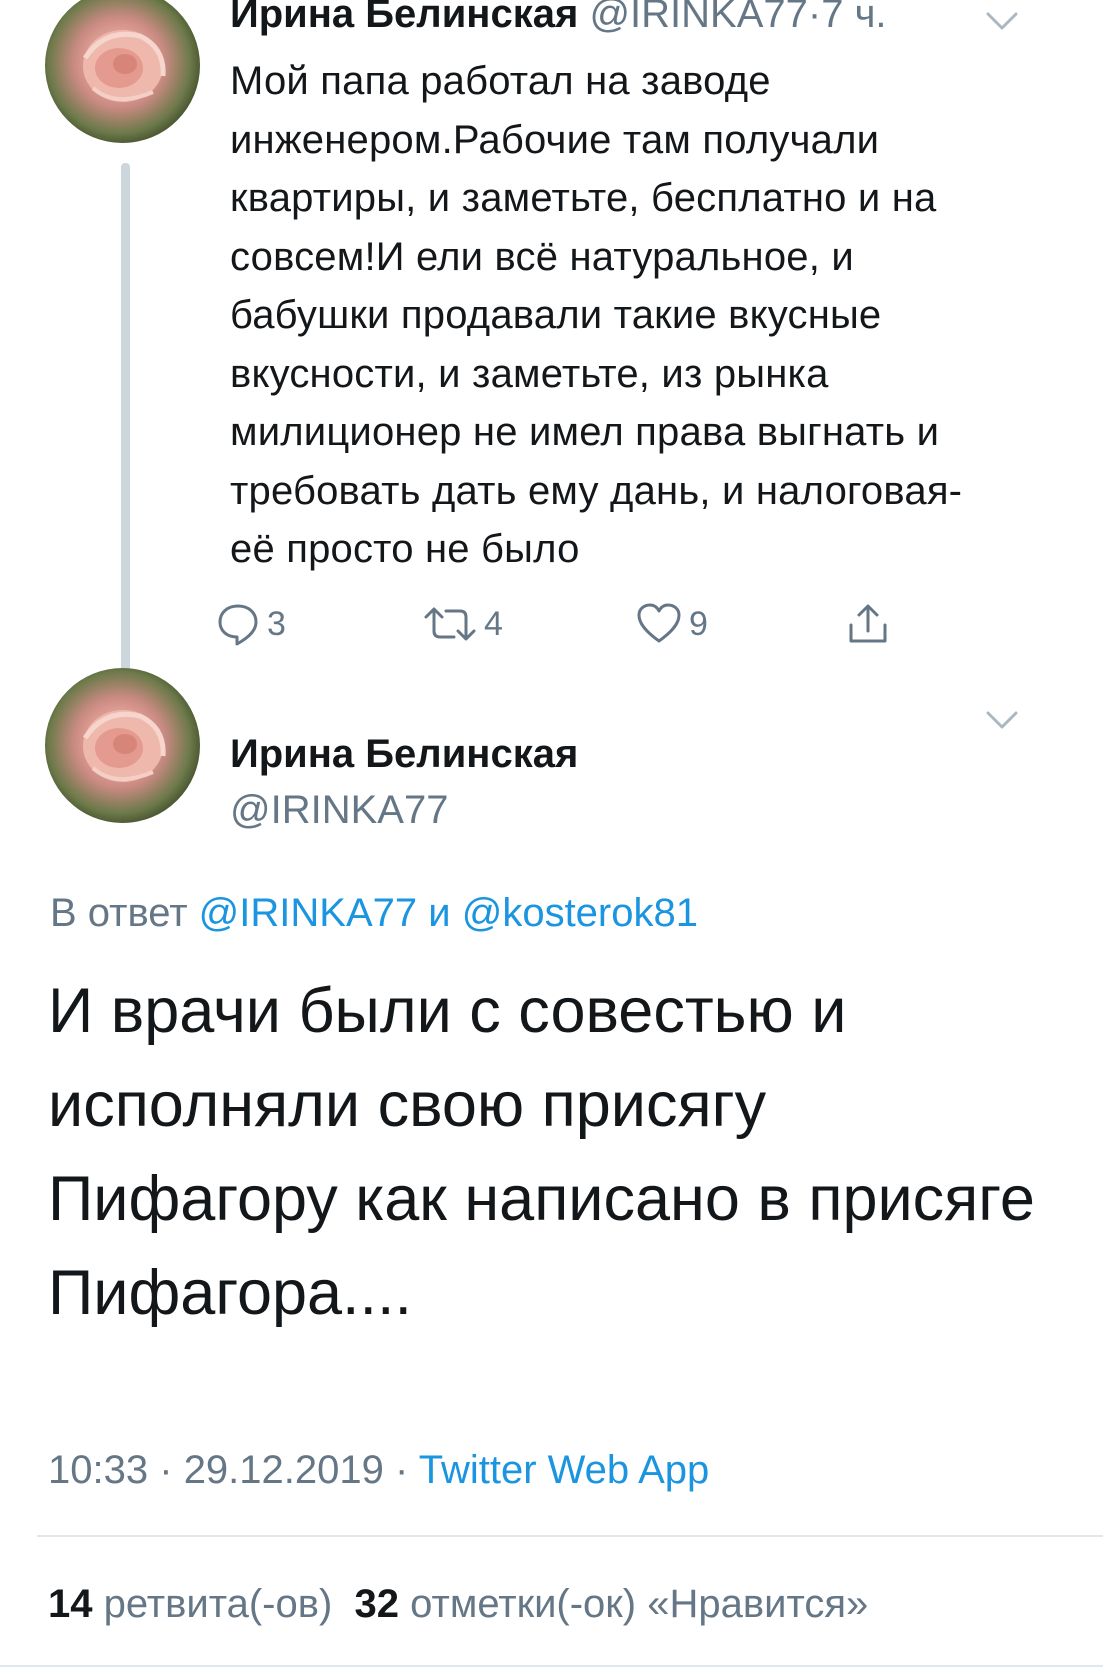  Describe the element at coordinates (493, 623) in the screenshot. I see `retweet-count: 4` at that location.